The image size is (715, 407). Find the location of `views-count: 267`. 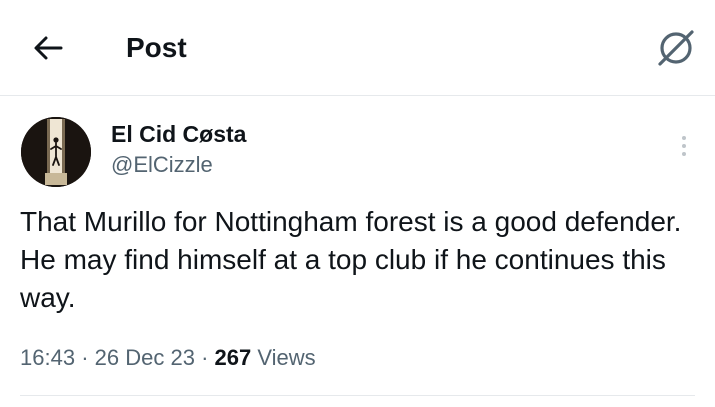

views-count: 267 is located at coordinates (233, 357).